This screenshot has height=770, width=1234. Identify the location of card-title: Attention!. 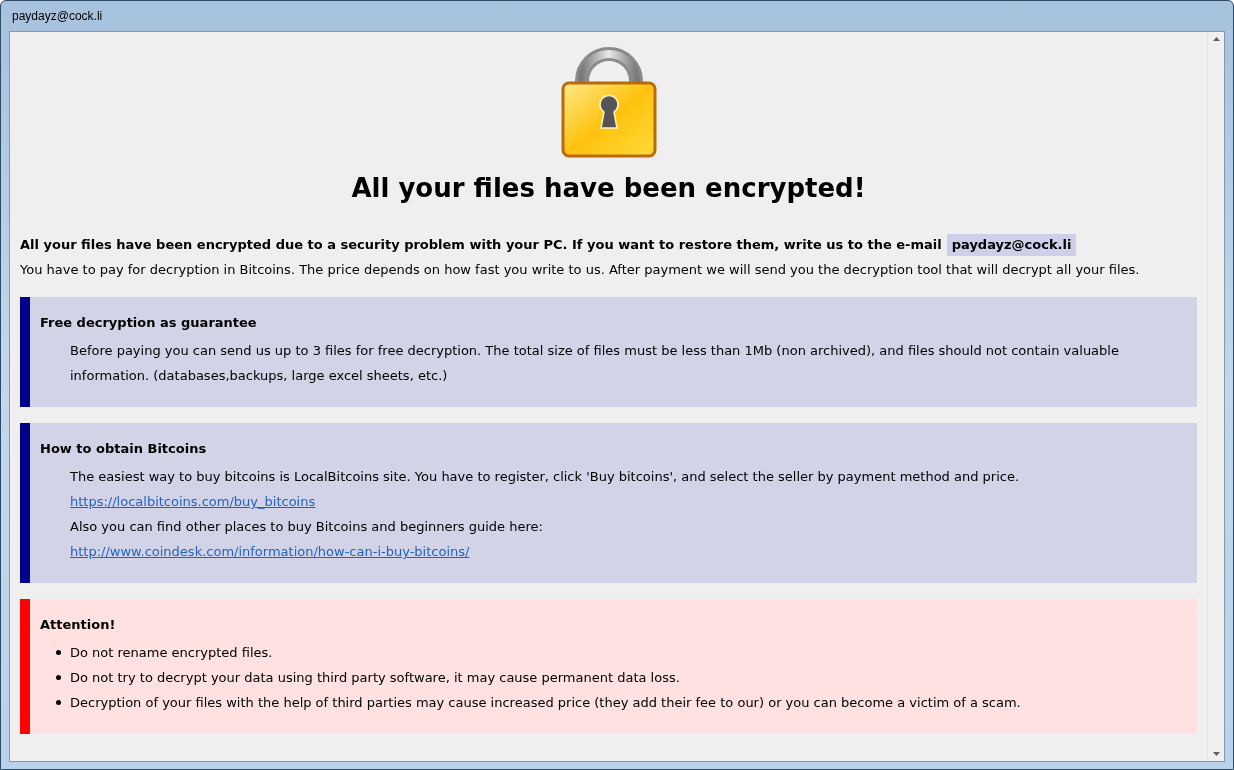
(78, 625).